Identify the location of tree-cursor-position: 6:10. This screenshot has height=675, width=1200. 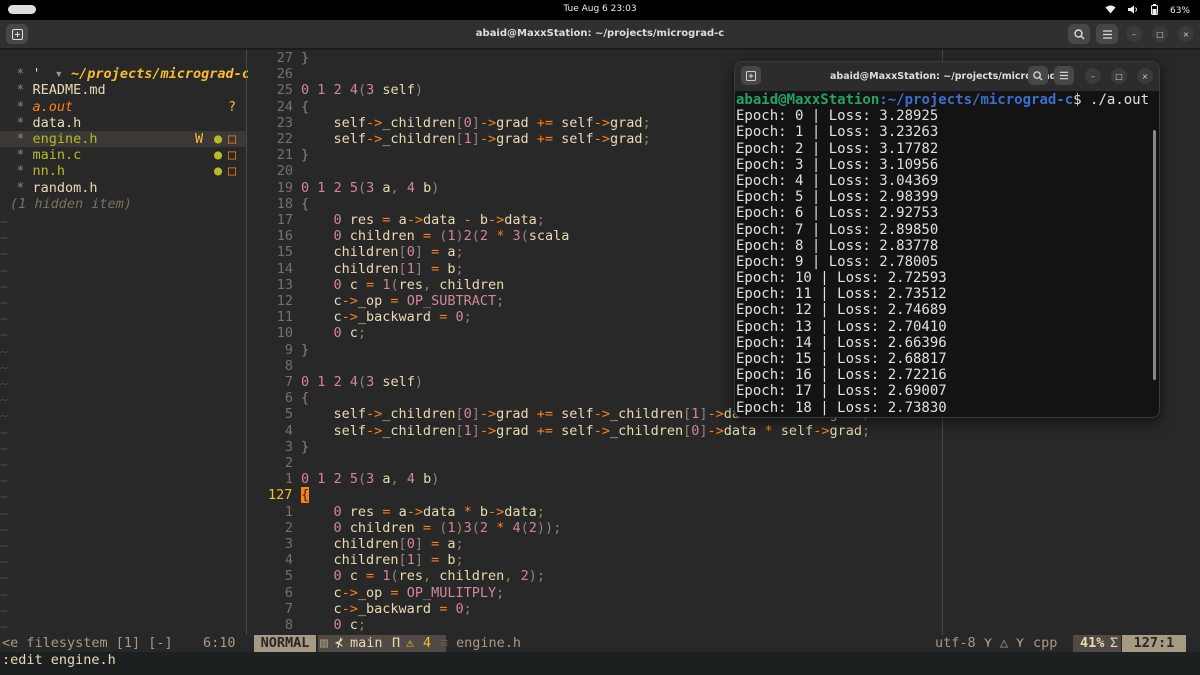
(219, 643).